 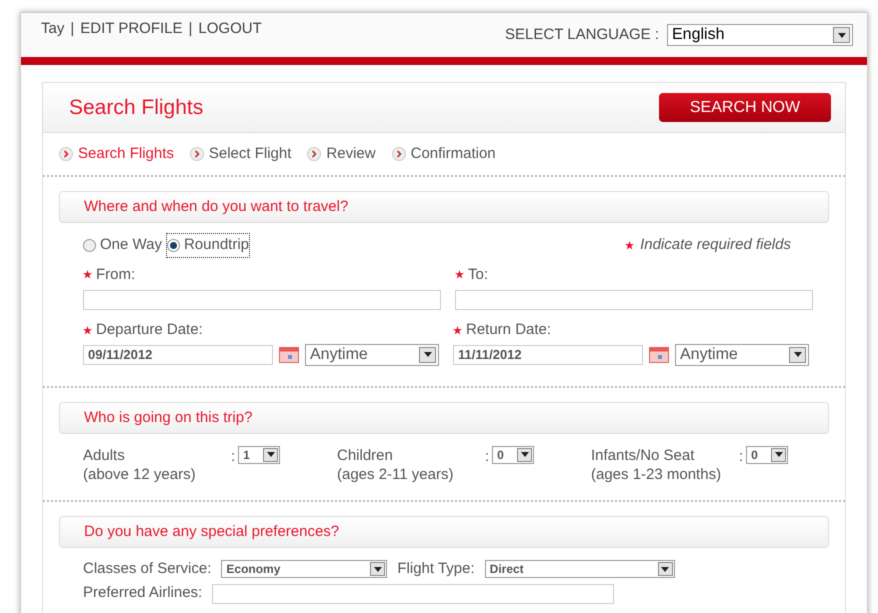 What do you see at coordinates (142, 593) in the screenshot?
I see `field-label: Preferred Airlines:` at bounding box center [142, 593].